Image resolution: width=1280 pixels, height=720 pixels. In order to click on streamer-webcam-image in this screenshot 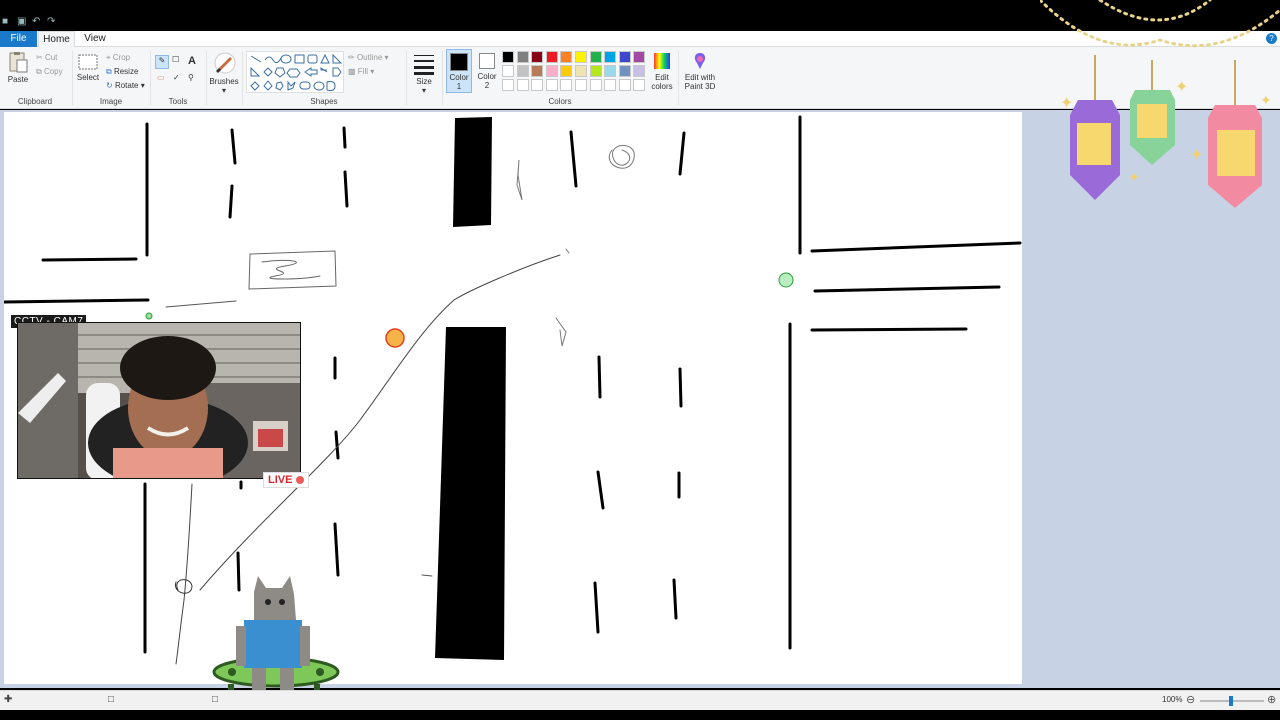, I will do `click(159, 400)`.